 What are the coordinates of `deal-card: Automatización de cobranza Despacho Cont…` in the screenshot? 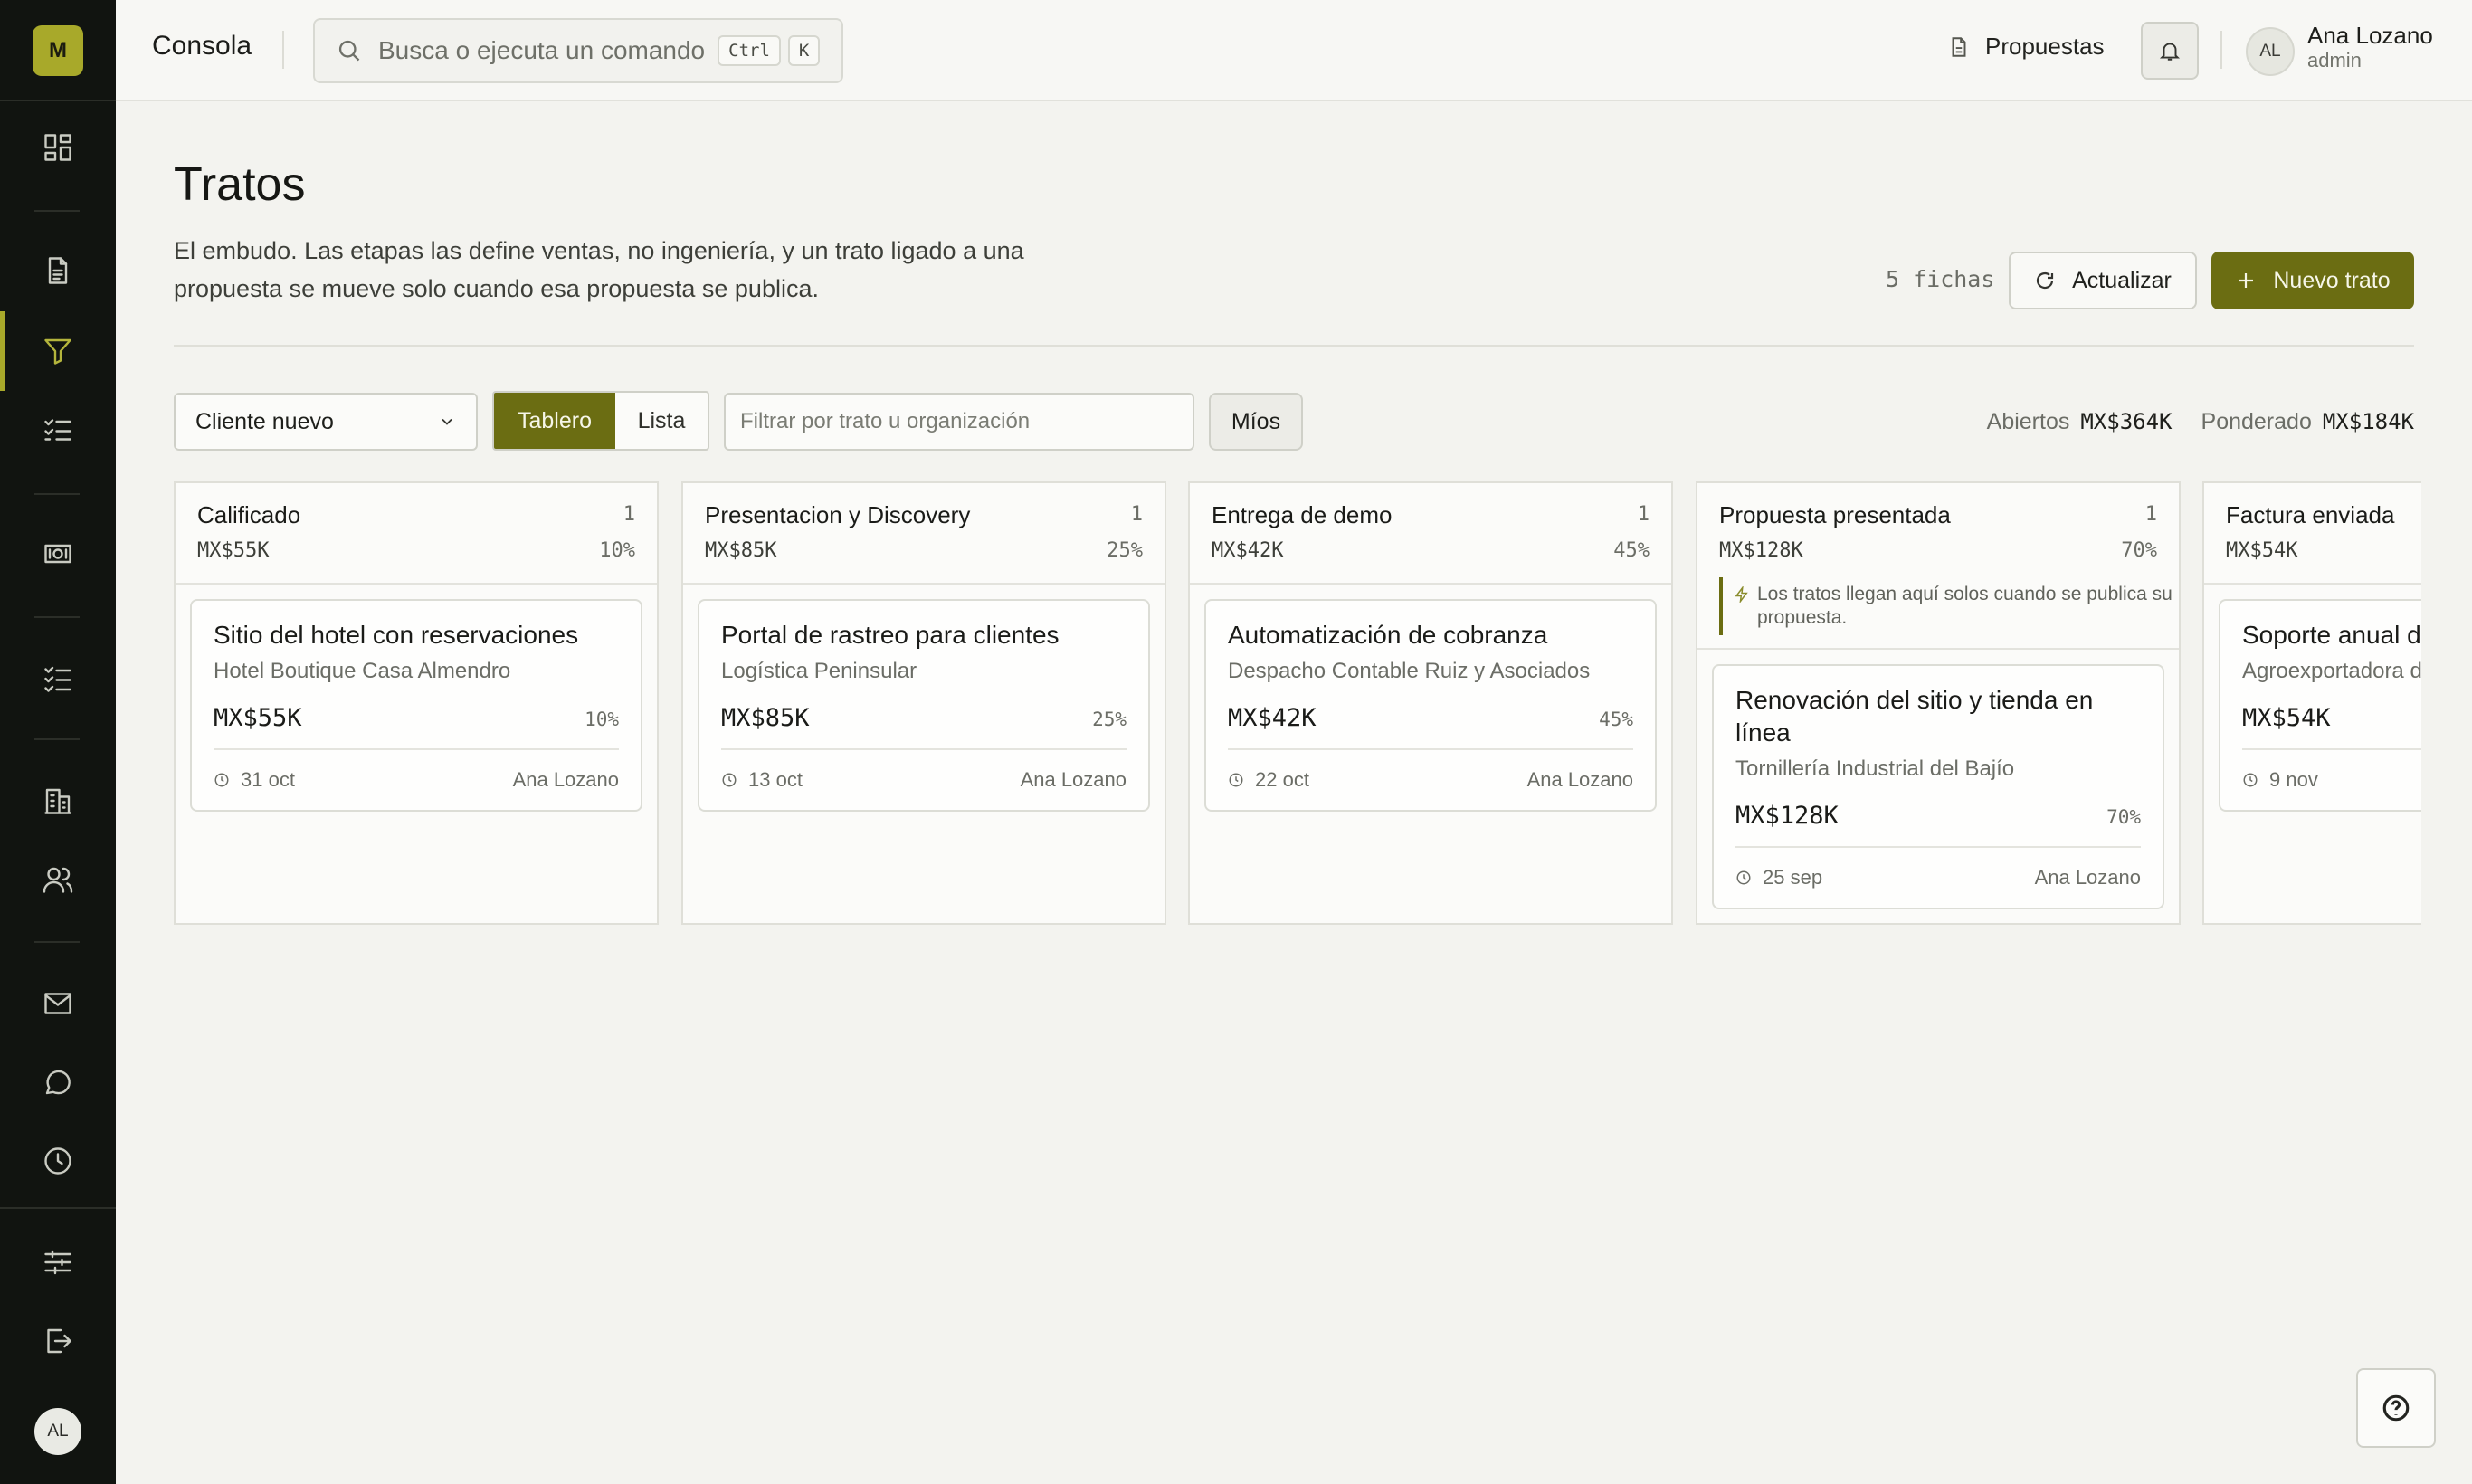 It's located at (1430, 705).